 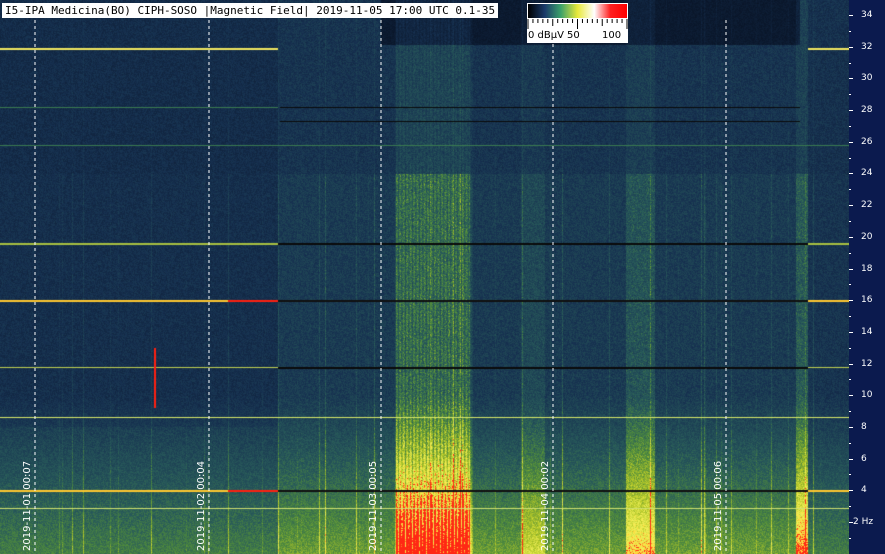 What do you see at coordinates (864, 426) in the screenshot?
I see `y-tick-label: 8` at bounding box center [864, 426].